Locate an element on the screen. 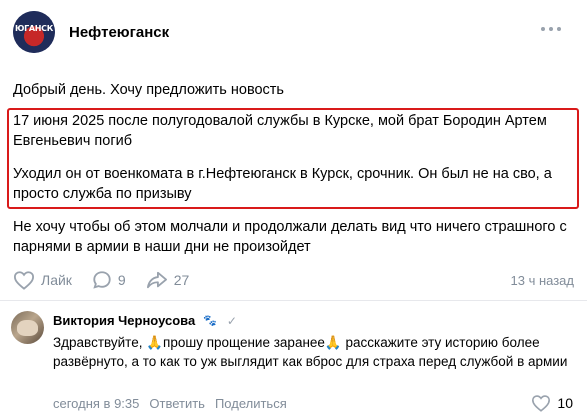  comment-footer: сегодня в 9:35 Ответить Поделиться 10 is located at coordinates (313, 403).